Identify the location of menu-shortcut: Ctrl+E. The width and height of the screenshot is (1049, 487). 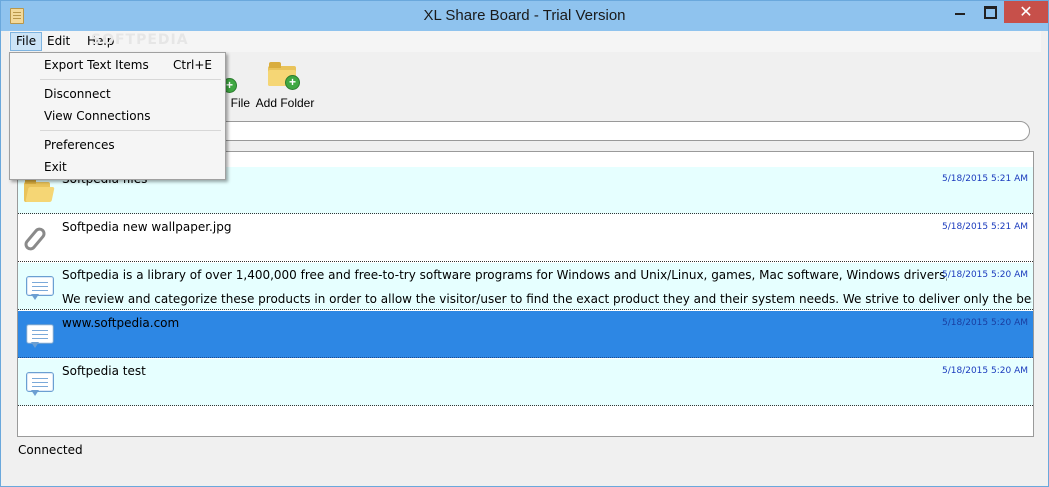
(192, 65).